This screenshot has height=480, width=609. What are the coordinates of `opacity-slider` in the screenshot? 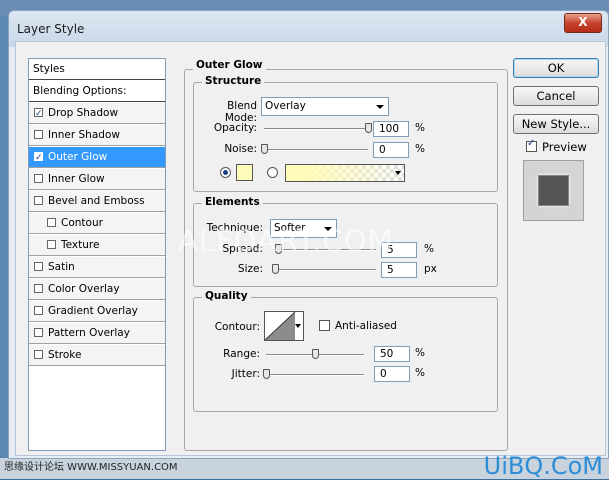 It's located at (316, 129).